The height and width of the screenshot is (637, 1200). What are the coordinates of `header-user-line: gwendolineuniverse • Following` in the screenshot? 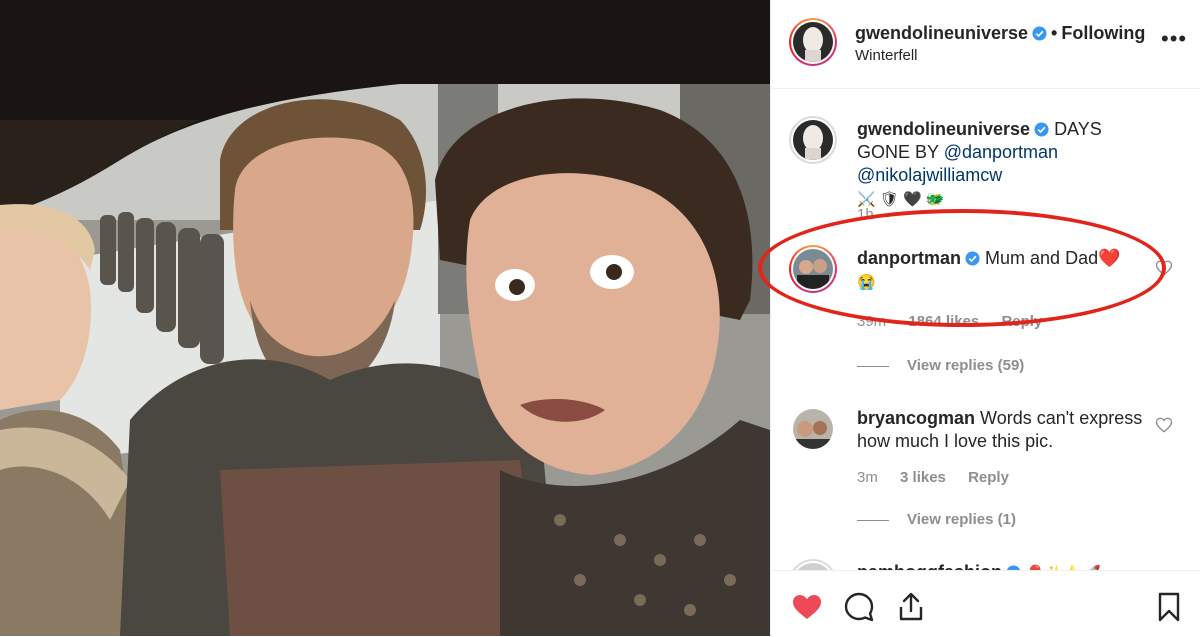 It's located at (1000, 33).